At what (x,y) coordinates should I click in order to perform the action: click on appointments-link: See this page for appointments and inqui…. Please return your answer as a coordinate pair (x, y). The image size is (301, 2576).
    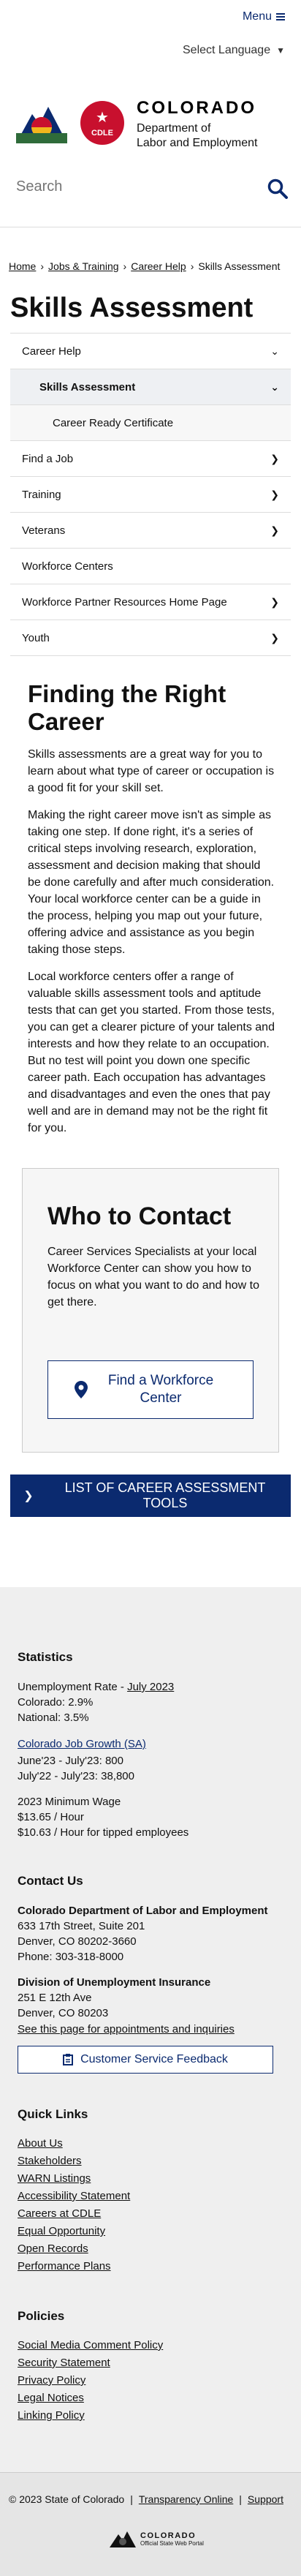
    Looking at the image, I should click on (153, 2029).